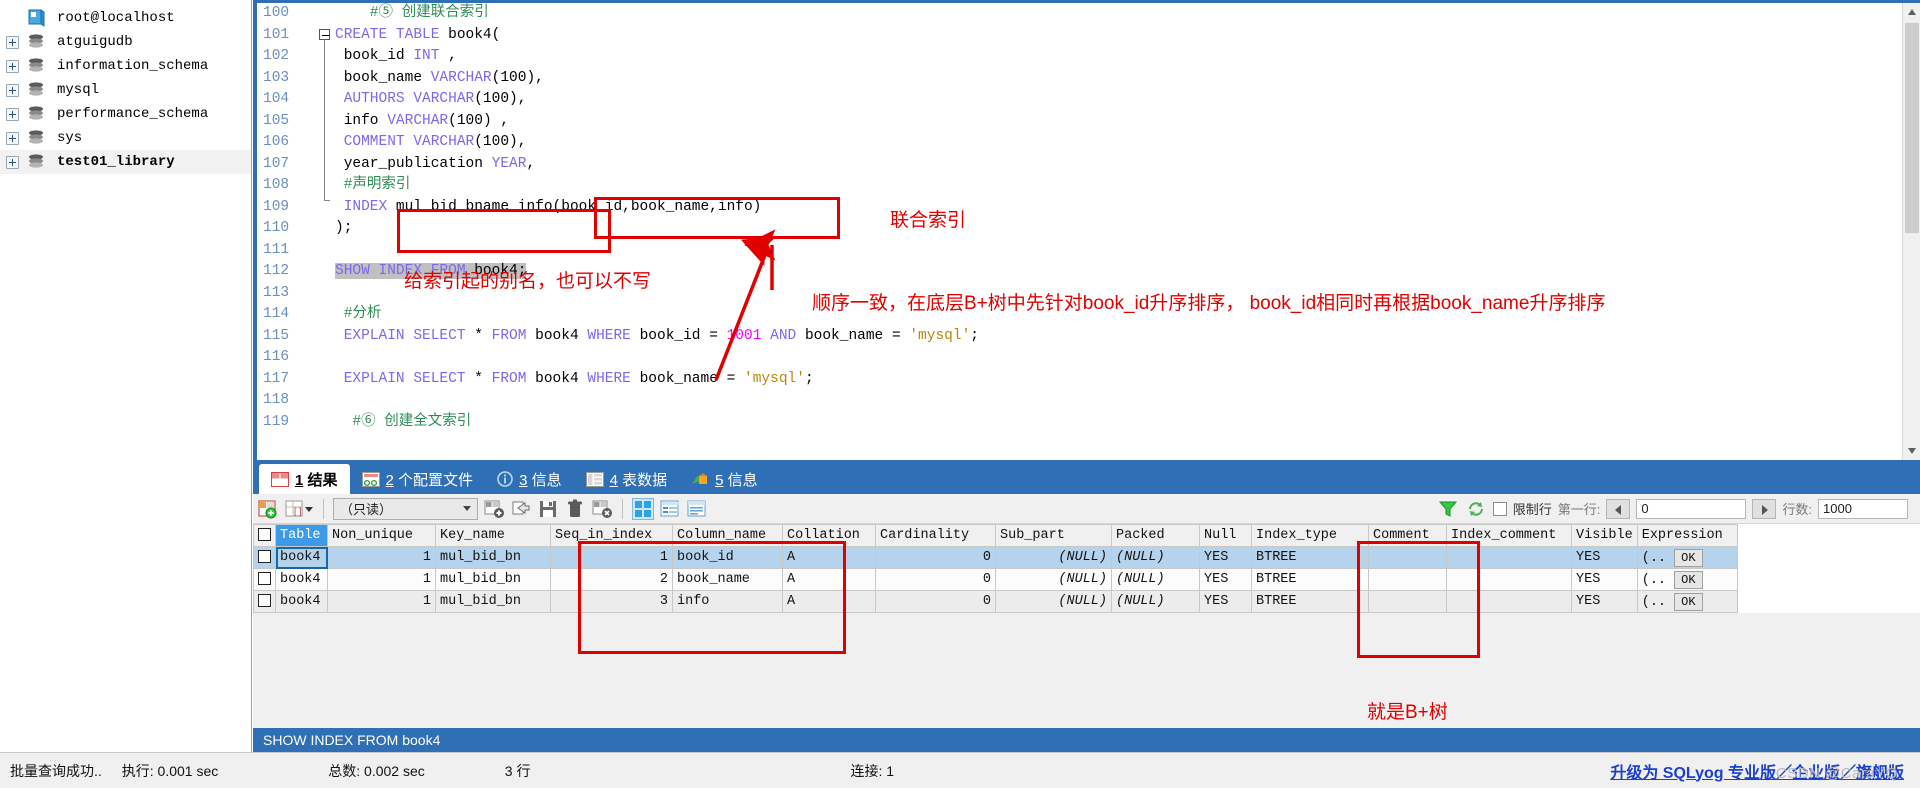  I want to click on col-header-column-name: Column_name, so click(727, 535).